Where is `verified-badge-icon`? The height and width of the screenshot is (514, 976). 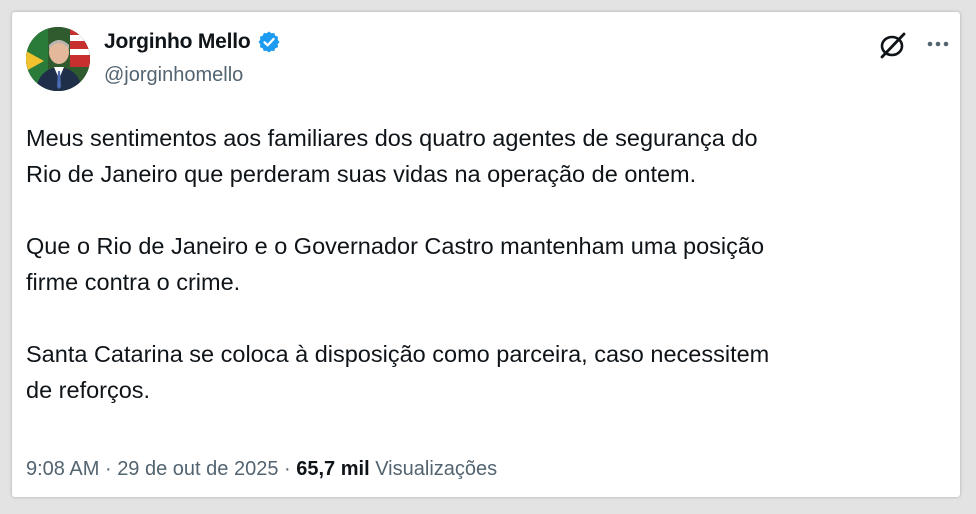
verified-badge-icon is located at coordinates (269, 42).